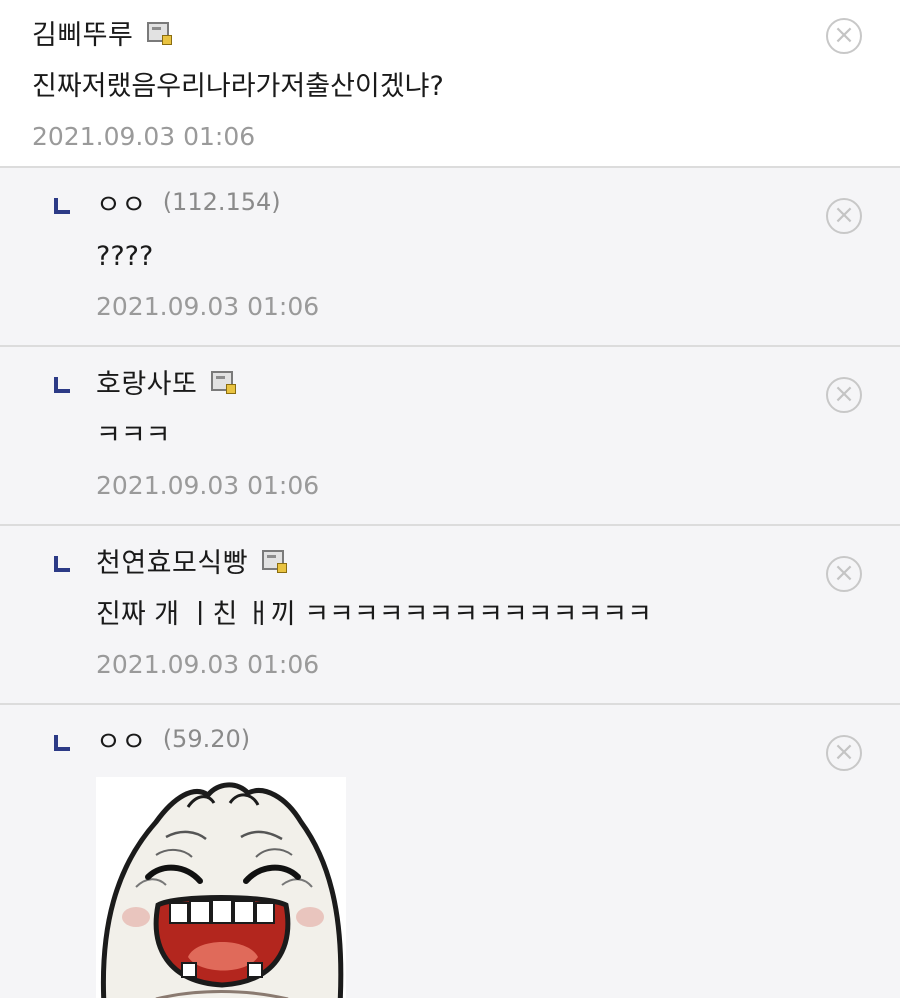 Image resolution: width=900 pixels, height=998 pixels. Describe the element at coordinates (466, 32) in the screenshot. I see `comment-header: 김삐뚜루` at that location.